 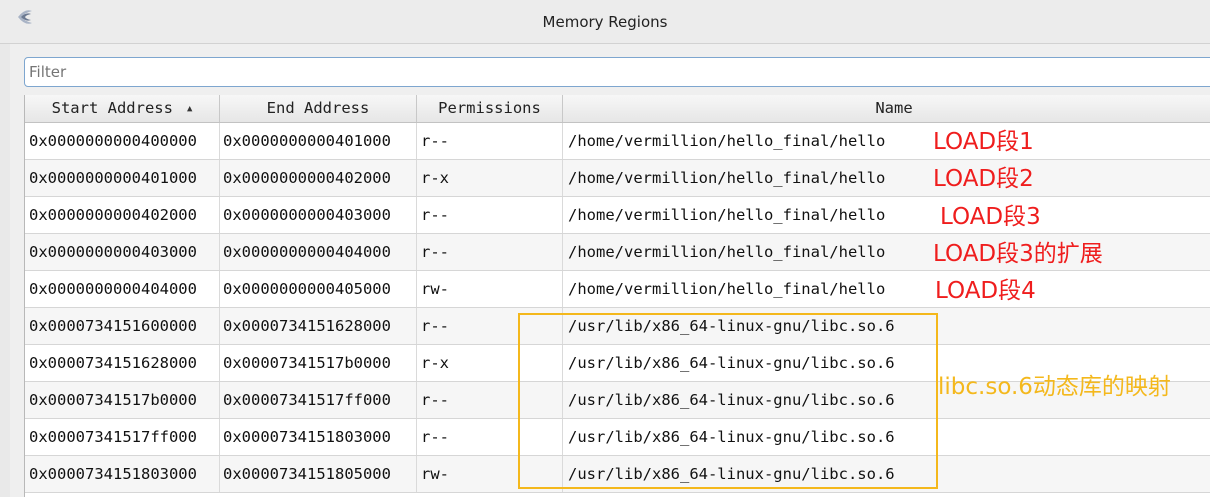 I want to click on column-header-name: Name, so click(x=886, y=108).